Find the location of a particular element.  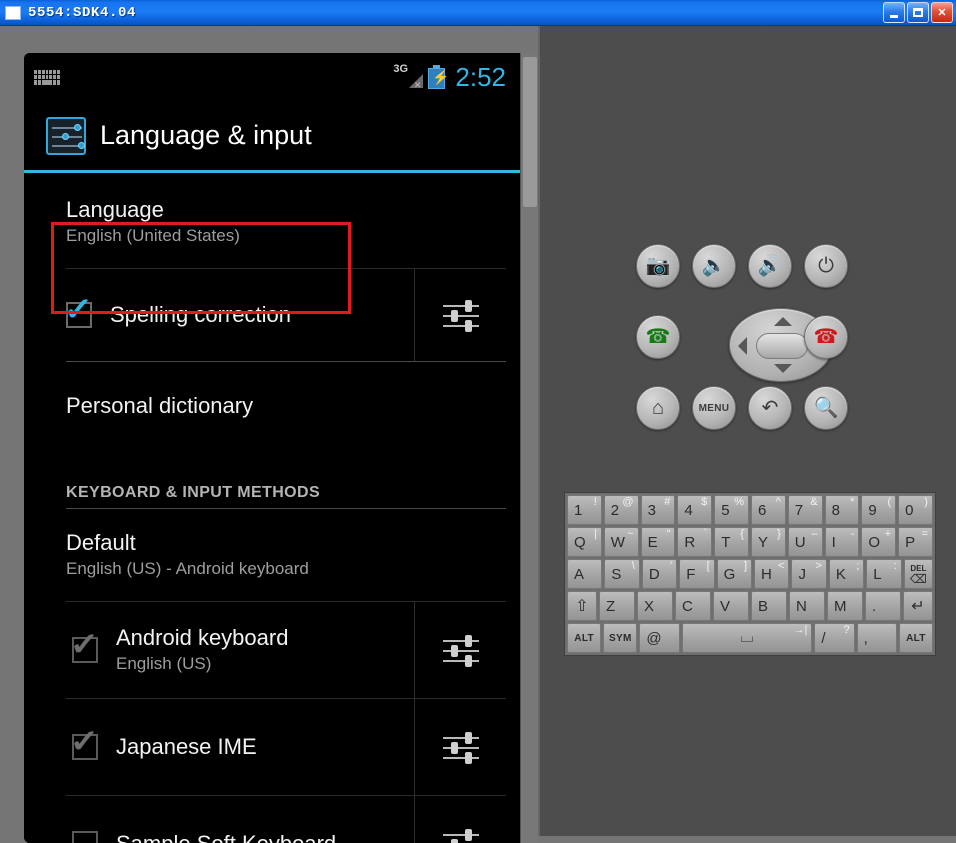

key-0: 0) is located at coordinates (915, 510).